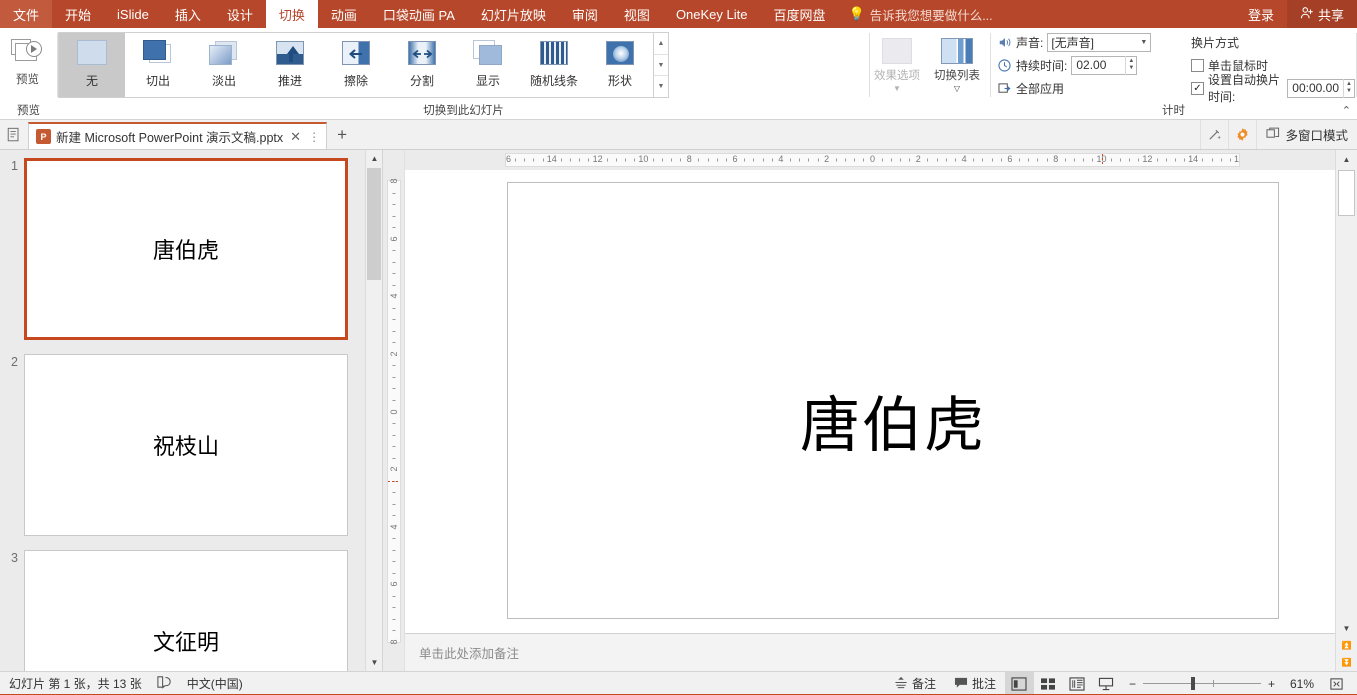 This screenshot has height=695, width=1357. I want to click on zoom-out-button: −, so click(1132, 684).